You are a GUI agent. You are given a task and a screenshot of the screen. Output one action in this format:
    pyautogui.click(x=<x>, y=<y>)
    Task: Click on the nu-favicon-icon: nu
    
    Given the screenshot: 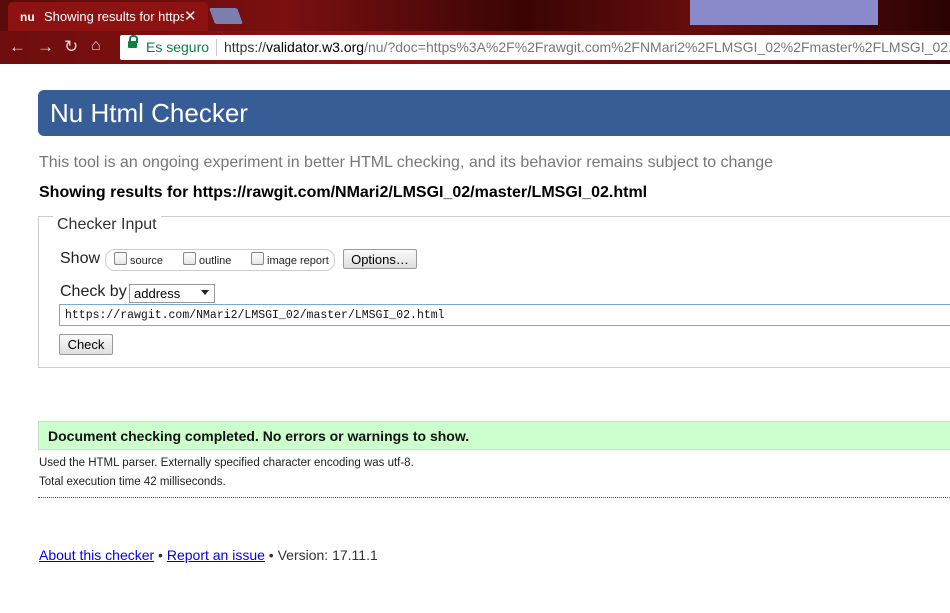 What is the action you would take?
    pyautogui.click(x=27, y=17)
    